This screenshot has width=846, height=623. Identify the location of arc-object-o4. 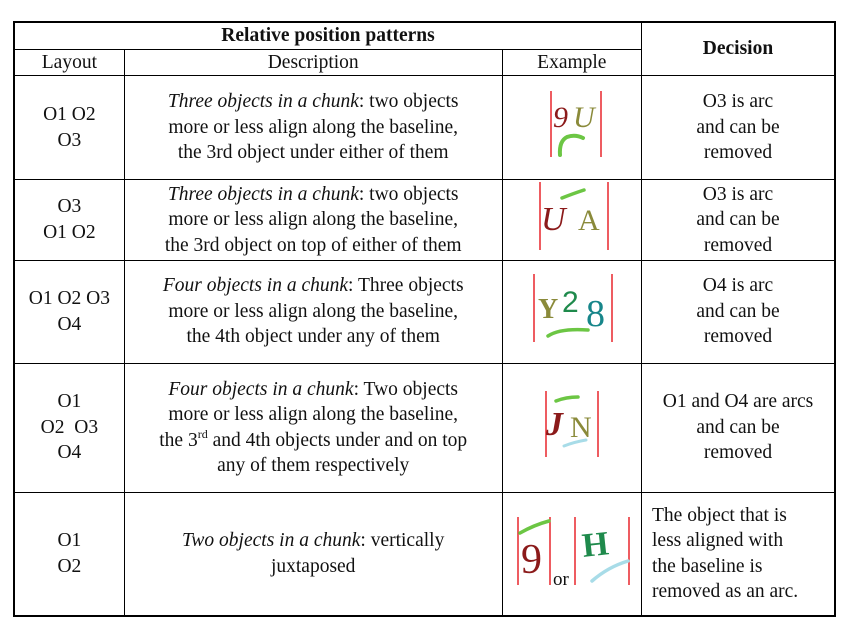
(568, 332).